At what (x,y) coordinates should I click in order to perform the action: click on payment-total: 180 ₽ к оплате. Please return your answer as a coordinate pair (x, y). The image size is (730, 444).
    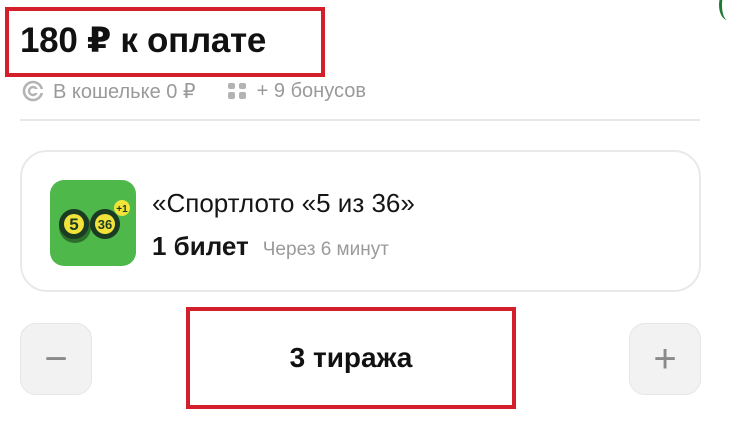
    Looking at the image, I should click on (143, 40).